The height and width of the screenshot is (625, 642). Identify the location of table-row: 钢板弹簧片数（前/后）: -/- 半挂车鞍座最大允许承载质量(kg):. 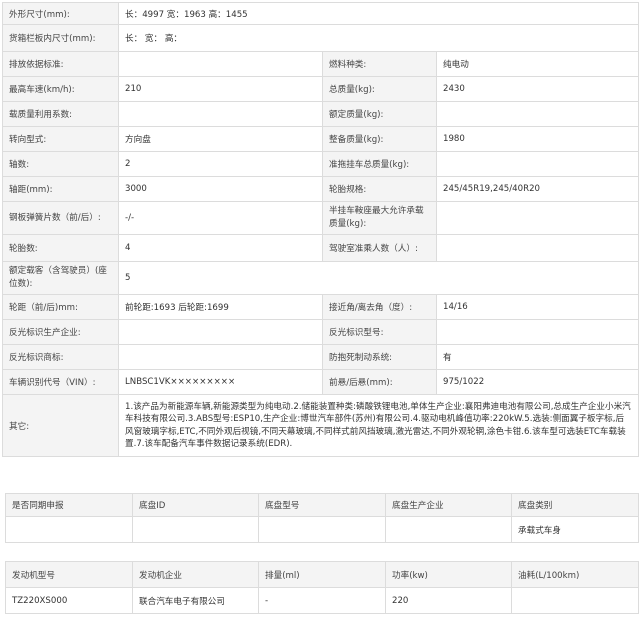
(321, 218).